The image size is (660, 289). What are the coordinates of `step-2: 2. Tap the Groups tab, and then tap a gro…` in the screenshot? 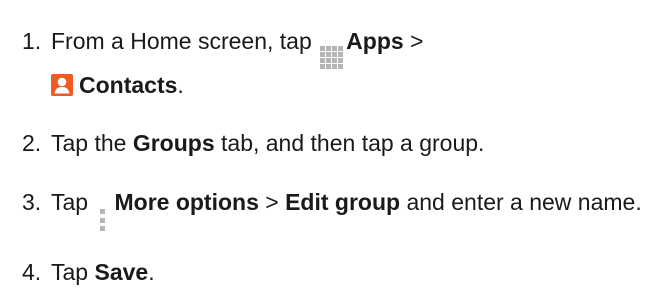 It's located at (337, 143).